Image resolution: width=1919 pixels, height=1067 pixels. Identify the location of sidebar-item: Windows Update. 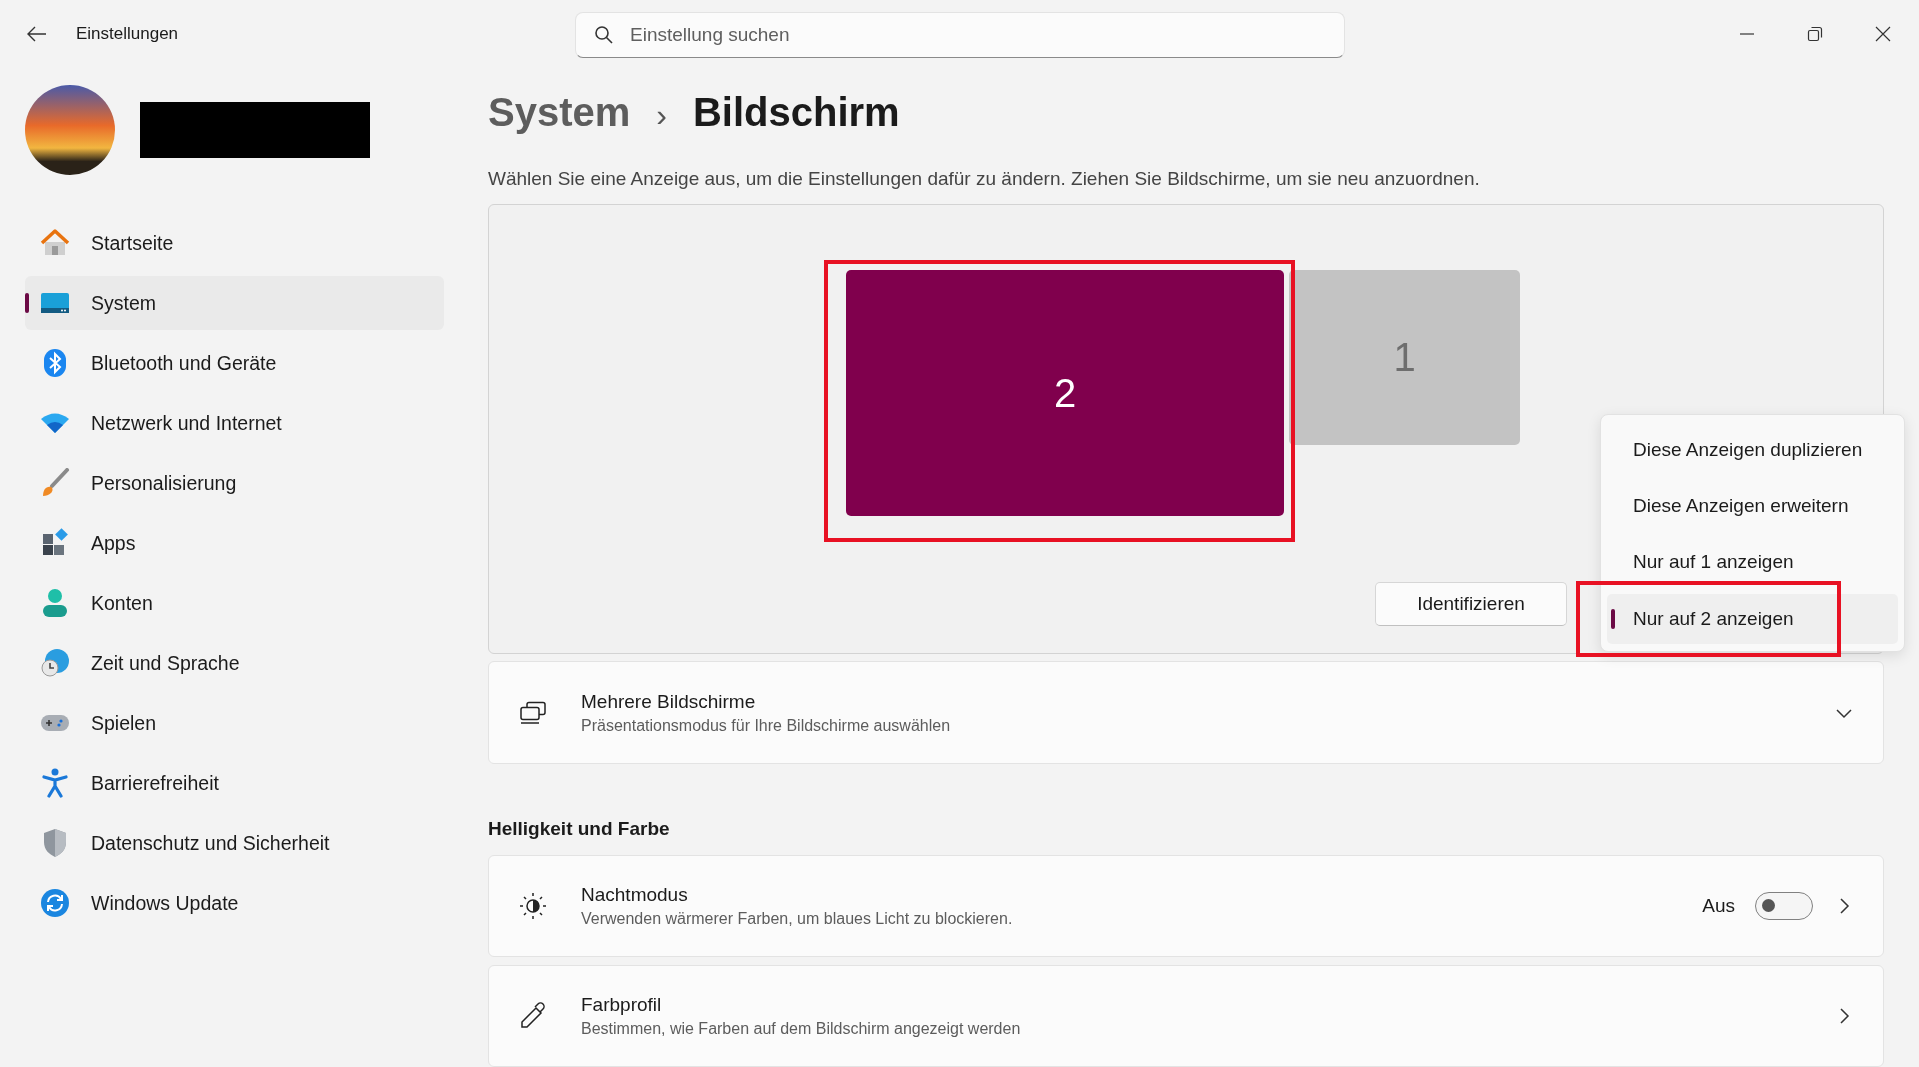
(234, 903).